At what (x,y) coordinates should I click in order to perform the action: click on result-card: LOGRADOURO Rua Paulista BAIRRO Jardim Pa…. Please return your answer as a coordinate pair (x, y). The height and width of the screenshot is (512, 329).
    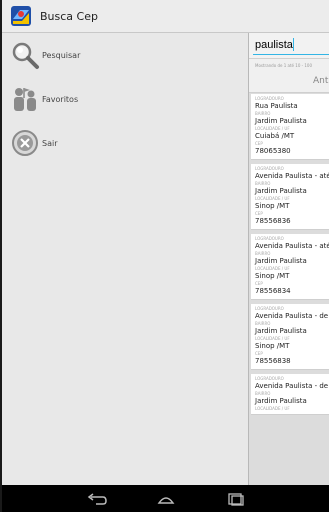
    Looking at the image, I should click on (290, 127).